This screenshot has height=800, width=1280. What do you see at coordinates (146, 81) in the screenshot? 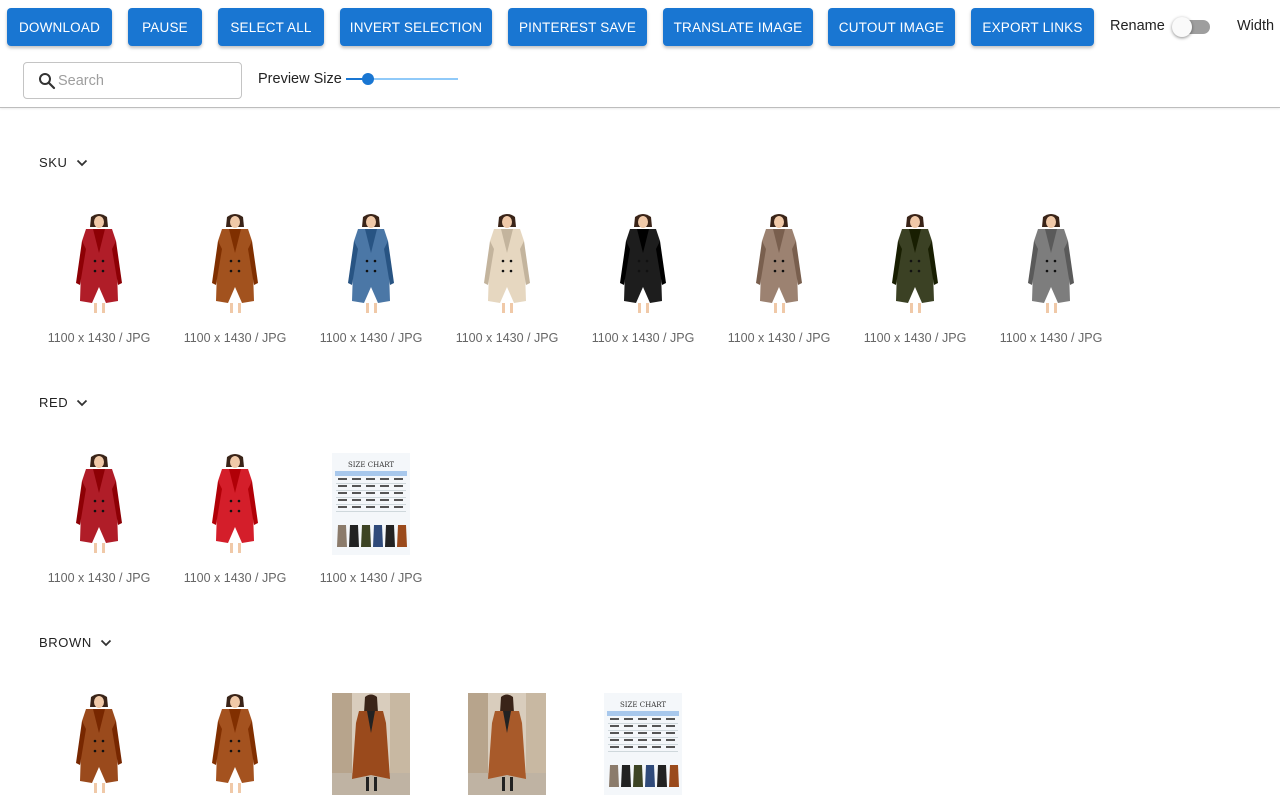
I see `search-input` at bounding box center [146, 81].